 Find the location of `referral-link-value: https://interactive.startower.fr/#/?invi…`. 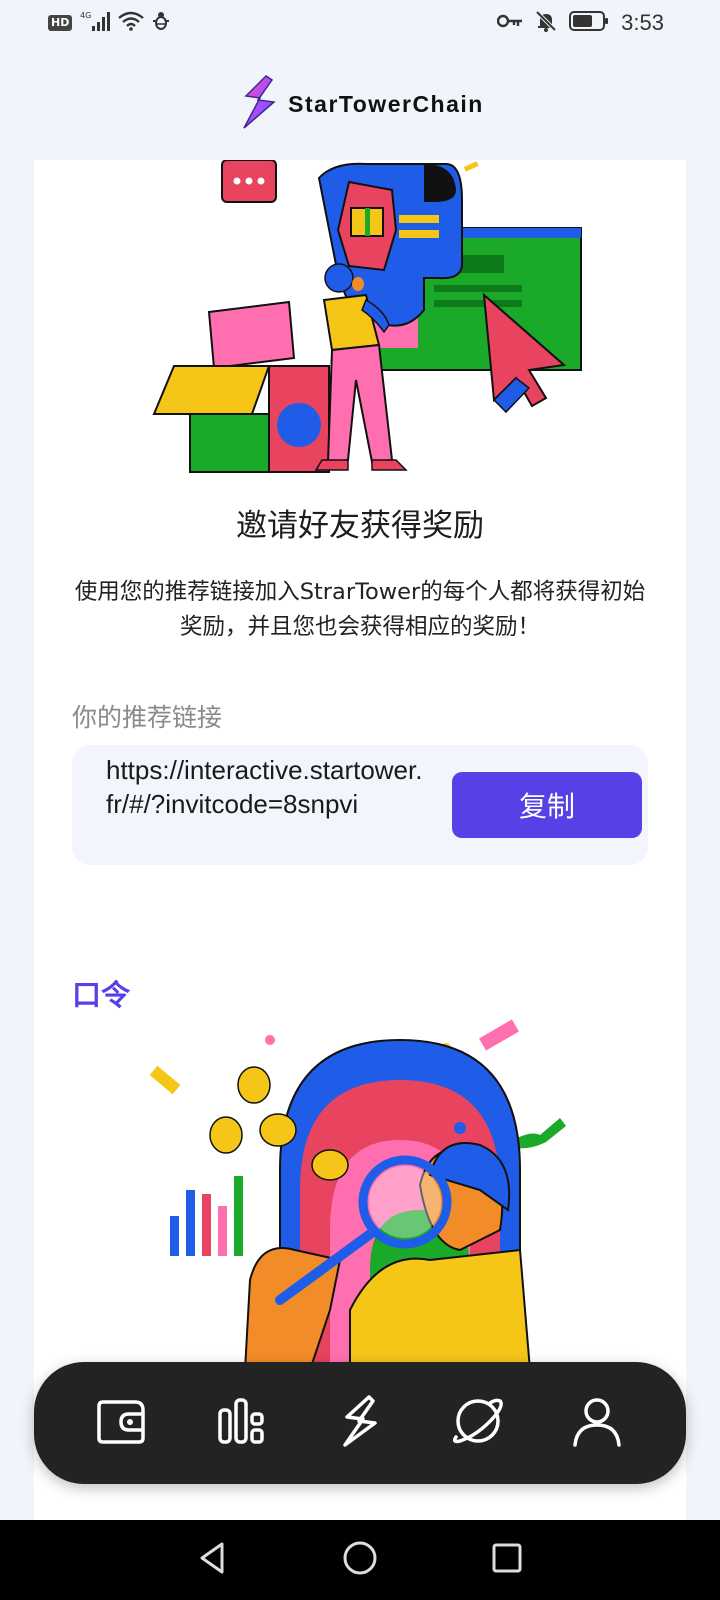

referral-link-value: https://interactive.startower.fr/#/?invi… is located at coordinates (266, 787).